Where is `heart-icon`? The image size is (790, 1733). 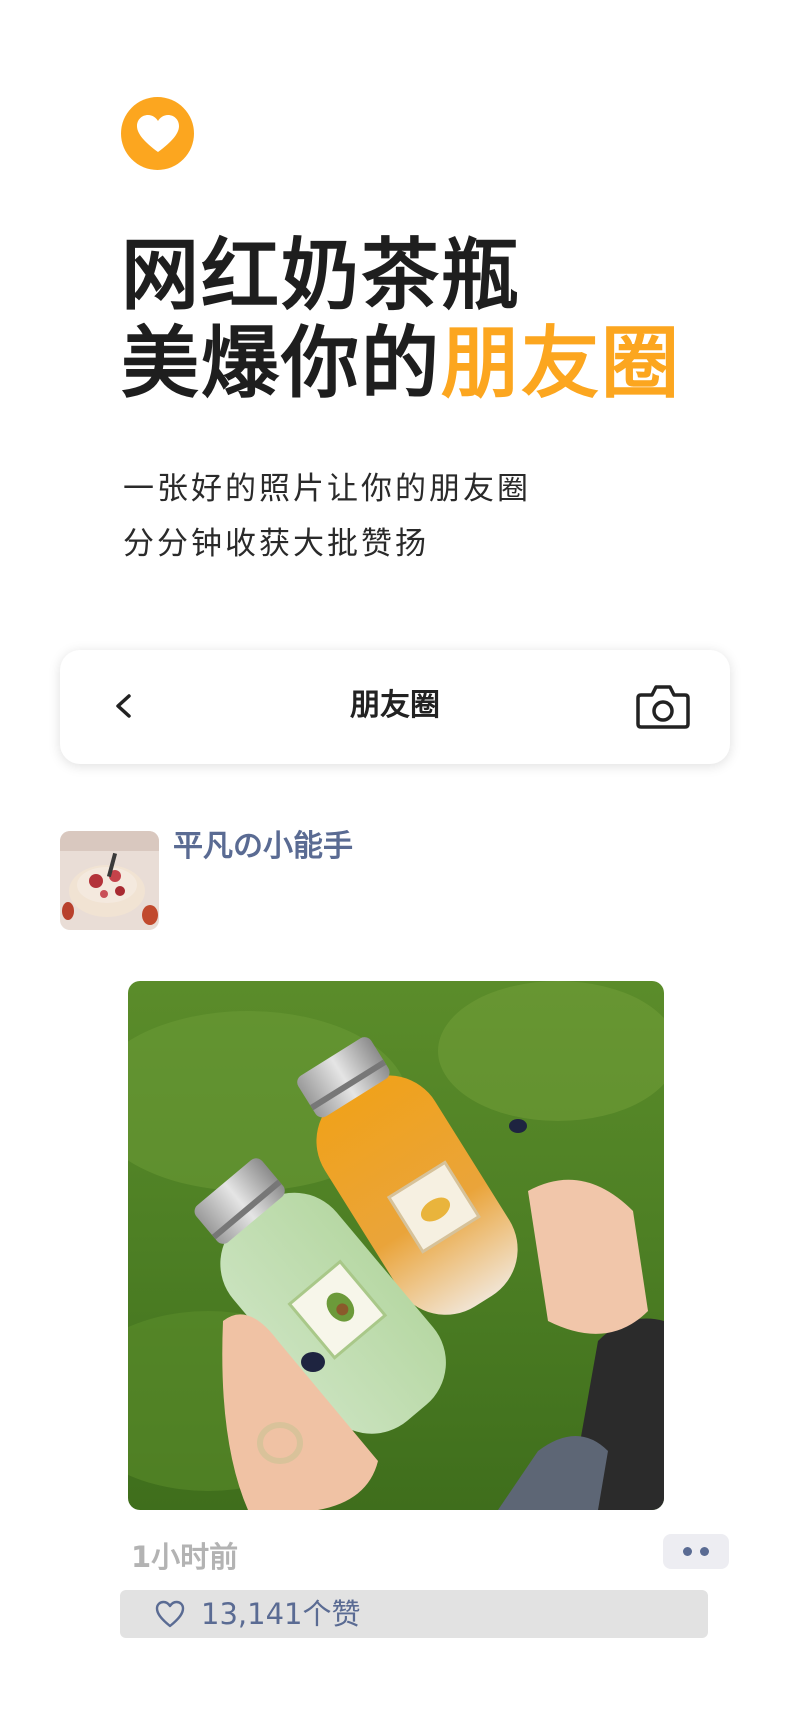
heart-icon is located at coordinates (157, 133).